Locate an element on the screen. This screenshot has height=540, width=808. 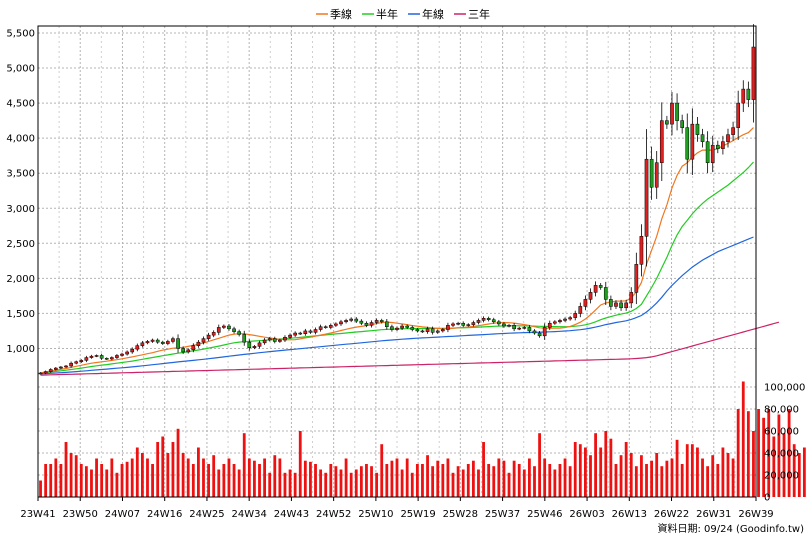
legend-label: 半年 is located at coordinates (387, 14).